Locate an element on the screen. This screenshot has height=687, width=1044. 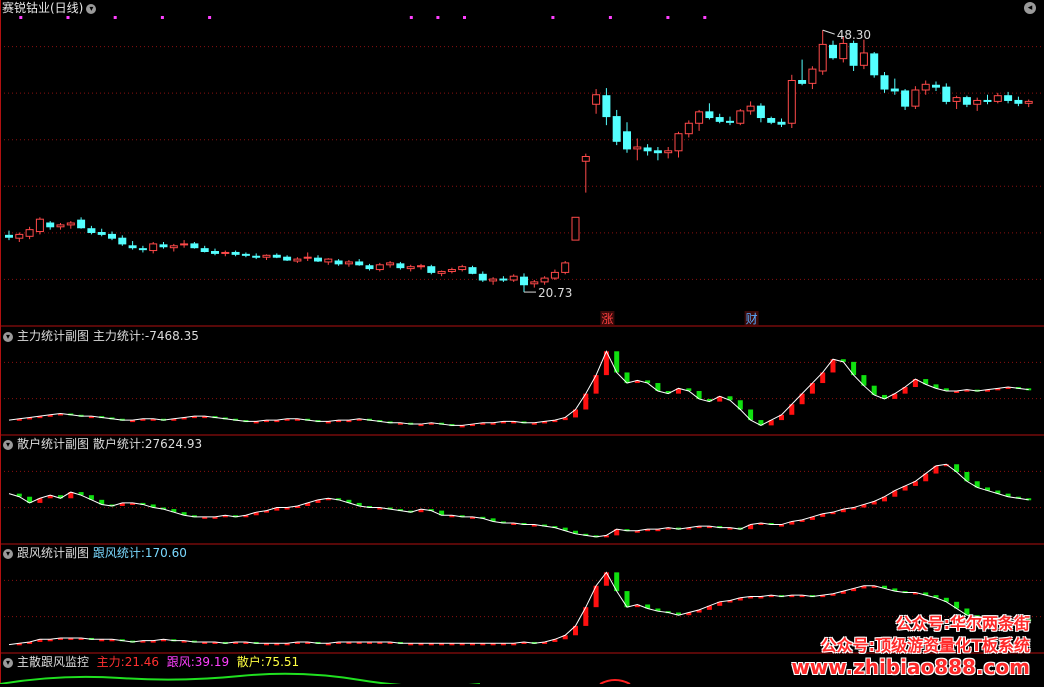
panel-3-stat-value: 170.60 is located at coordinates (165, 553).